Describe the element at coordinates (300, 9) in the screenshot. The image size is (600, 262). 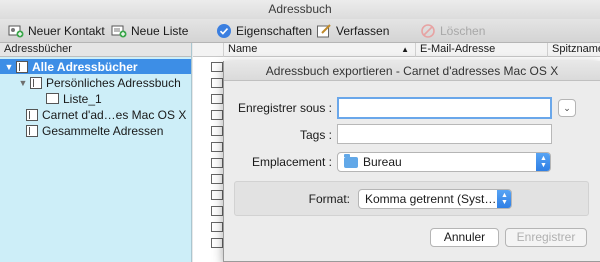
I see `window-title: Adressbuch` at that location.